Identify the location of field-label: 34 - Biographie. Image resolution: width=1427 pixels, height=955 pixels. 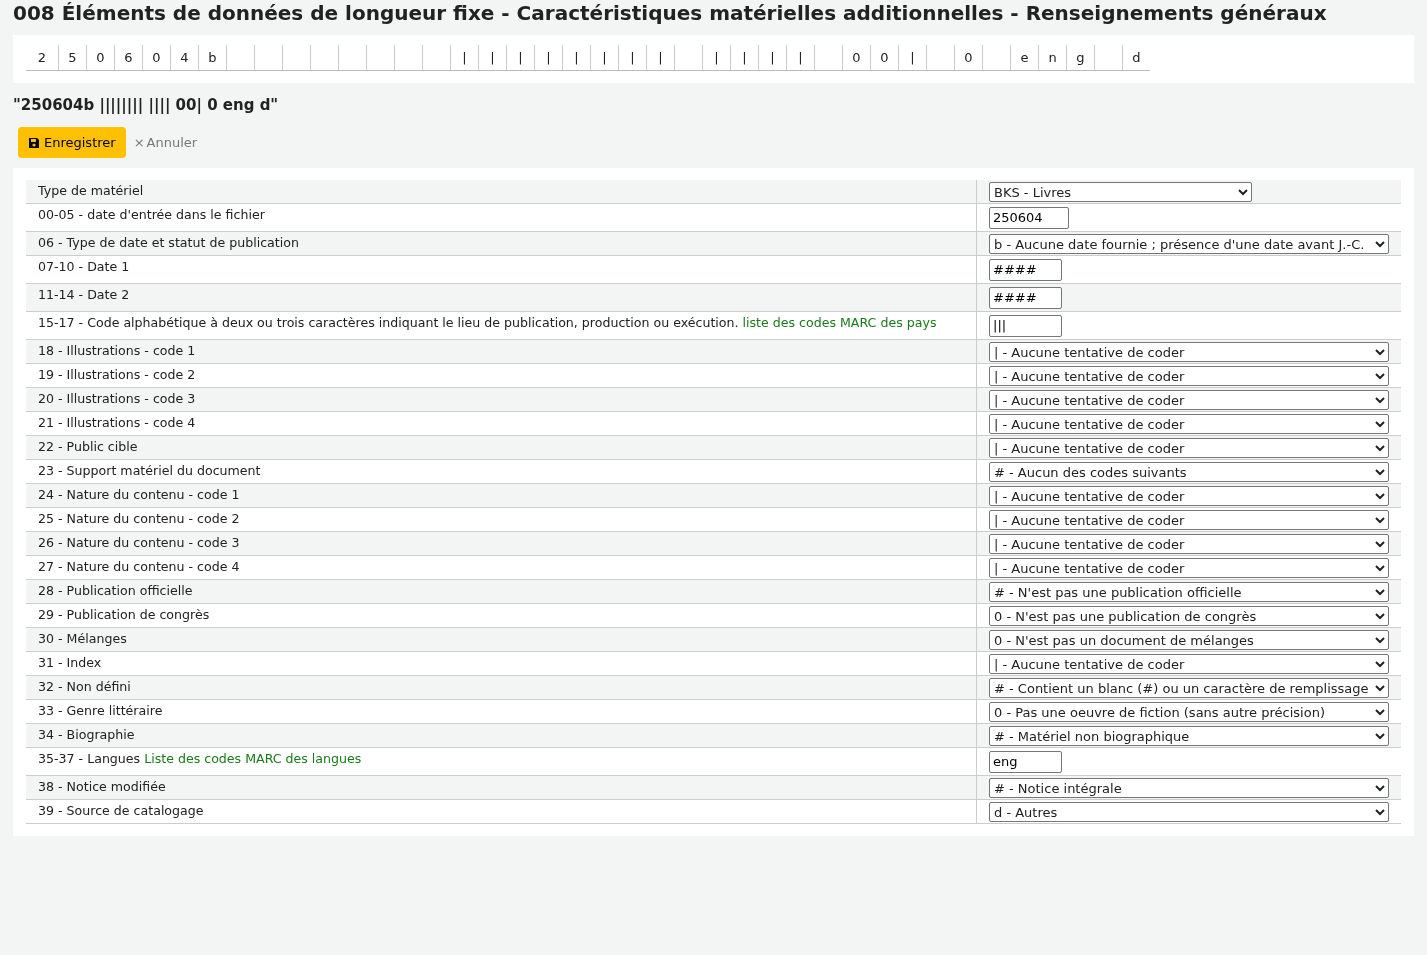
(86, 734).